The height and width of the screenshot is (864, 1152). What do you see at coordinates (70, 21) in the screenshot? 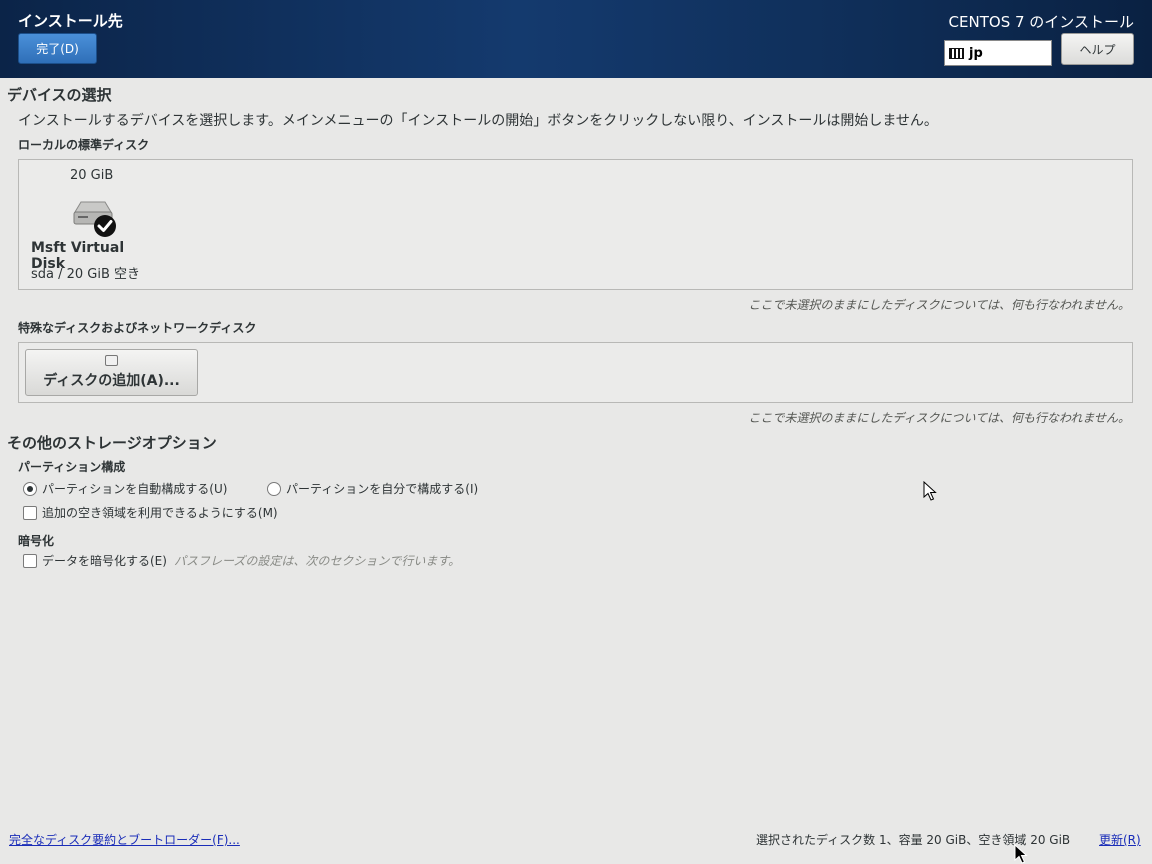
I see `page-title: インストール先` at bounding box center [70, 21].